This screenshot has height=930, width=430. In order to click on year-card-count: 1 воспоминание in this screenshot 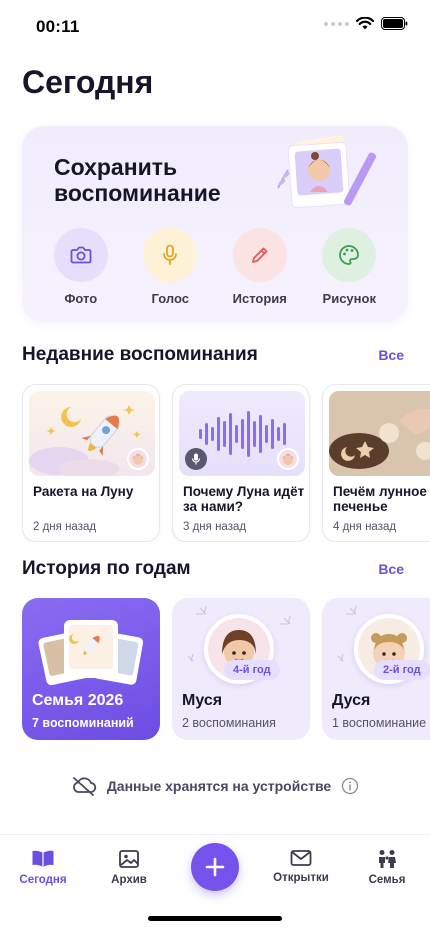, I will do `click(379, 723)`.